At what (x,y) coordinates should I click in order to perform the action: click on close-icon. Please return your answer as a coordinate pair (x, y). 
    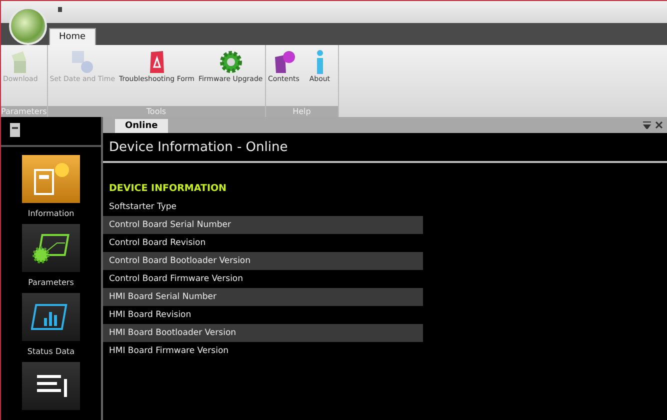
    Looking at the image, I should click on (659, 125).